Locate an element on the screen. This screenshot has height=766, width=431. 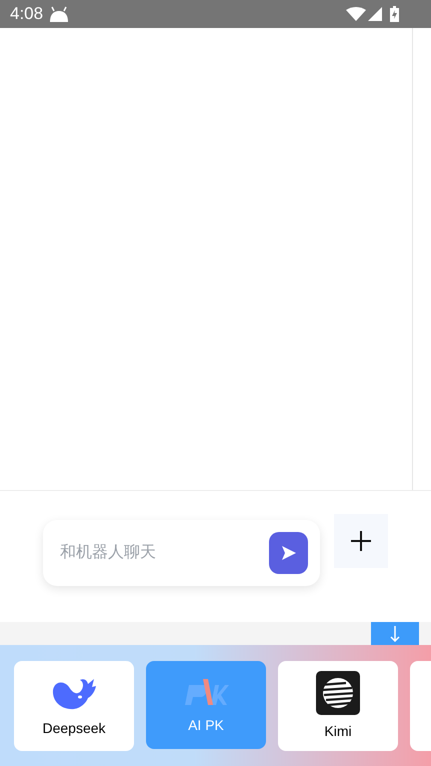
add-button is located at coordinates (361, 541).